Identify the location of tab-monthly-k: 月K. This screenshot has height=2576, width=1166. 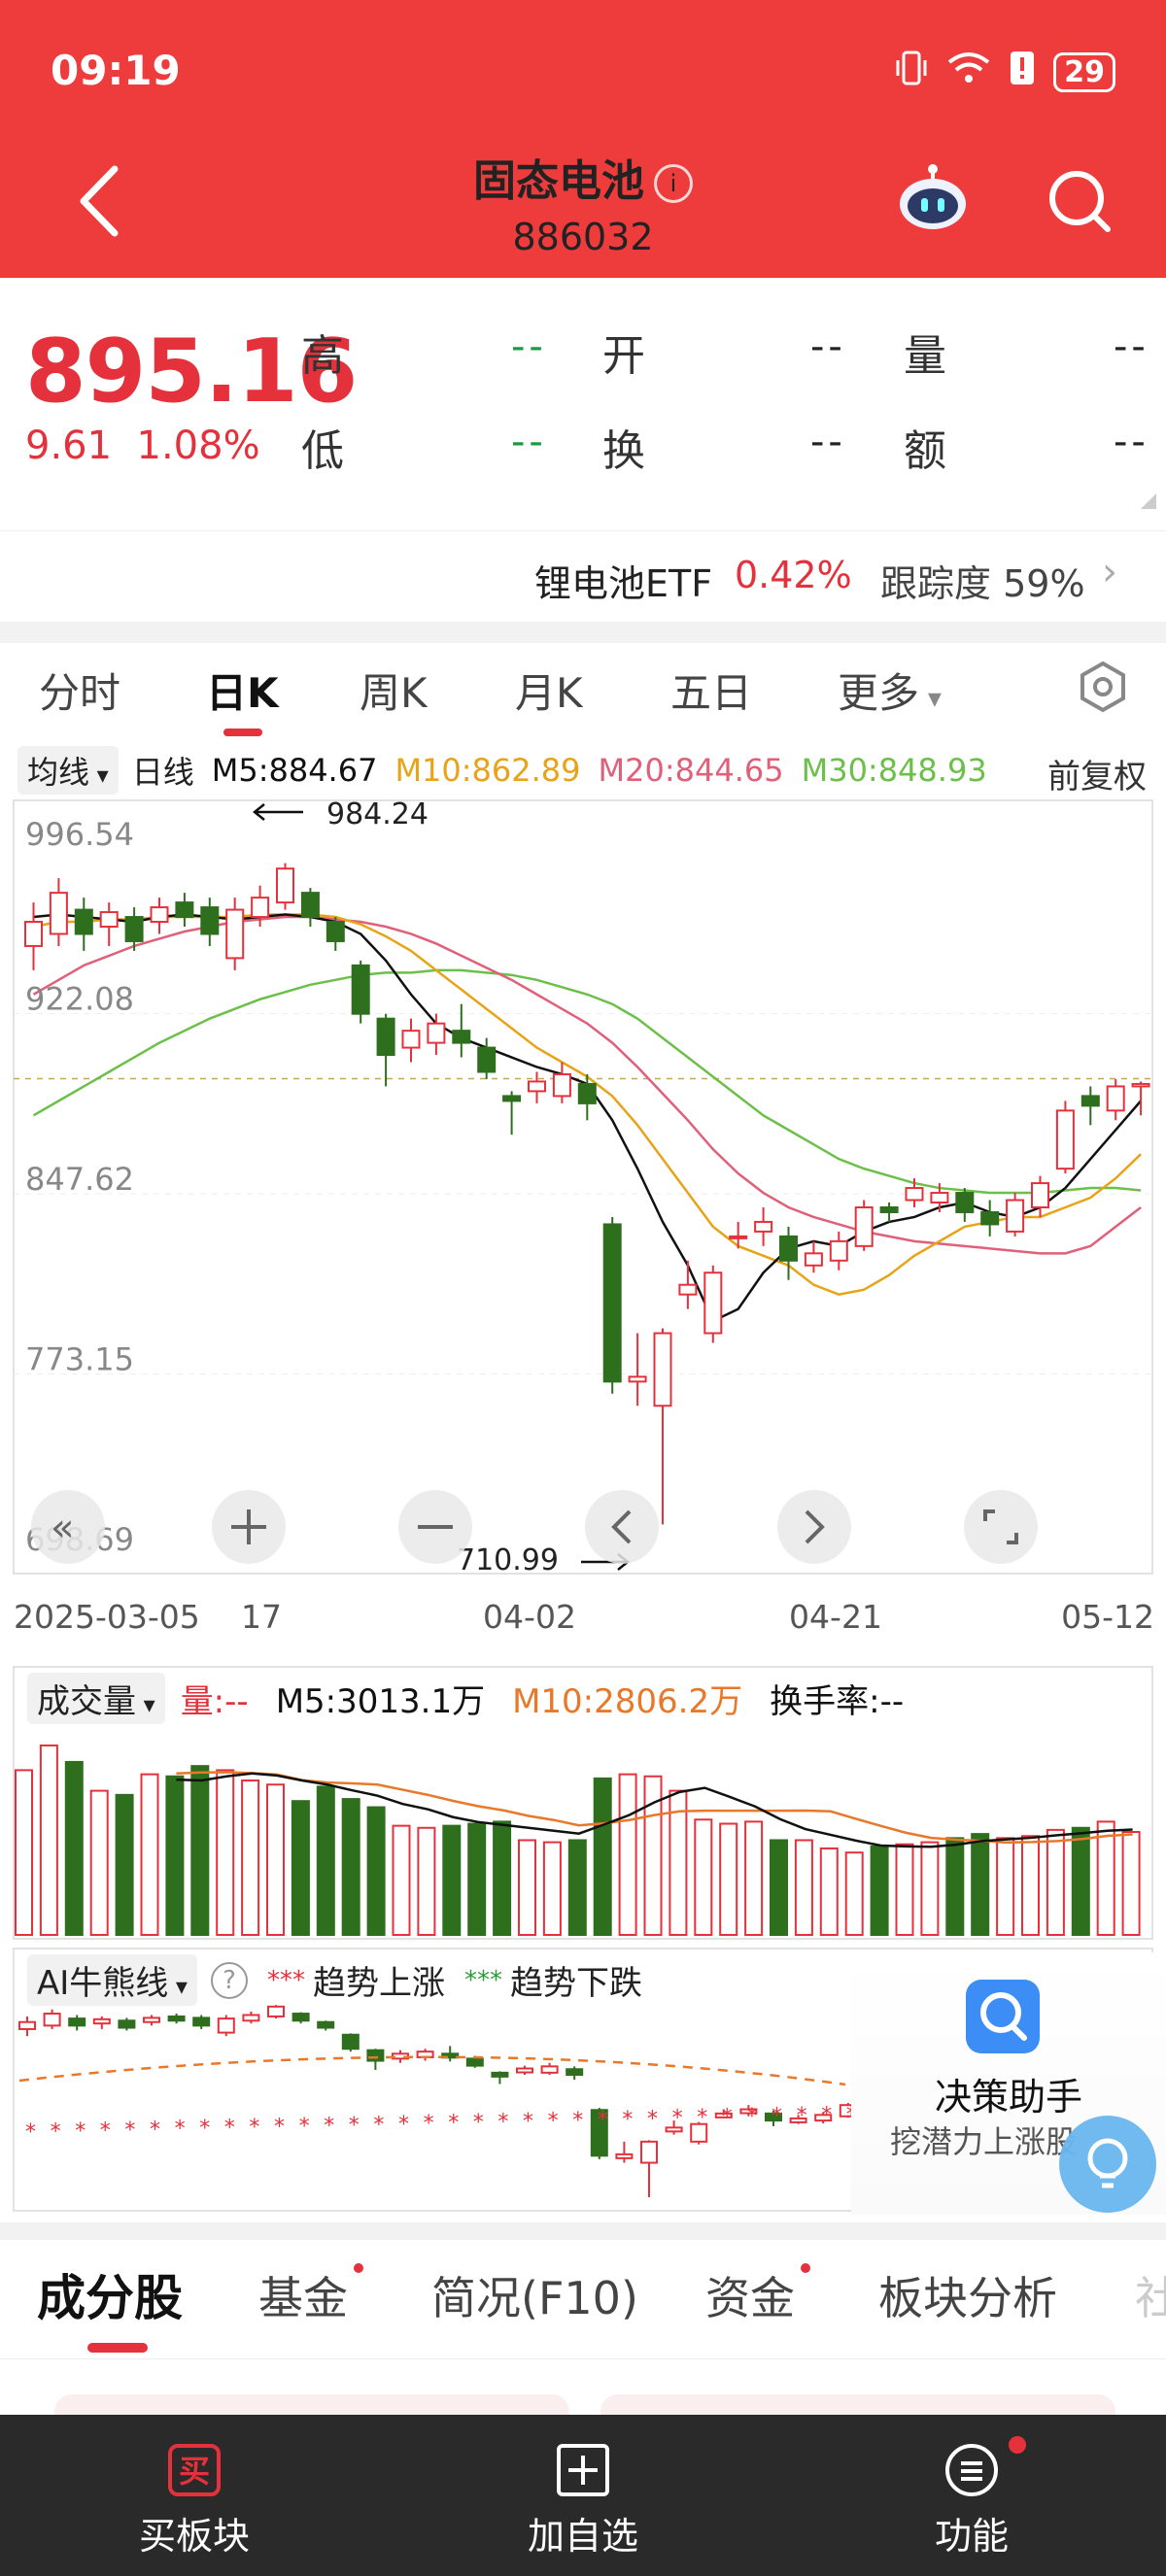
(549, 690).